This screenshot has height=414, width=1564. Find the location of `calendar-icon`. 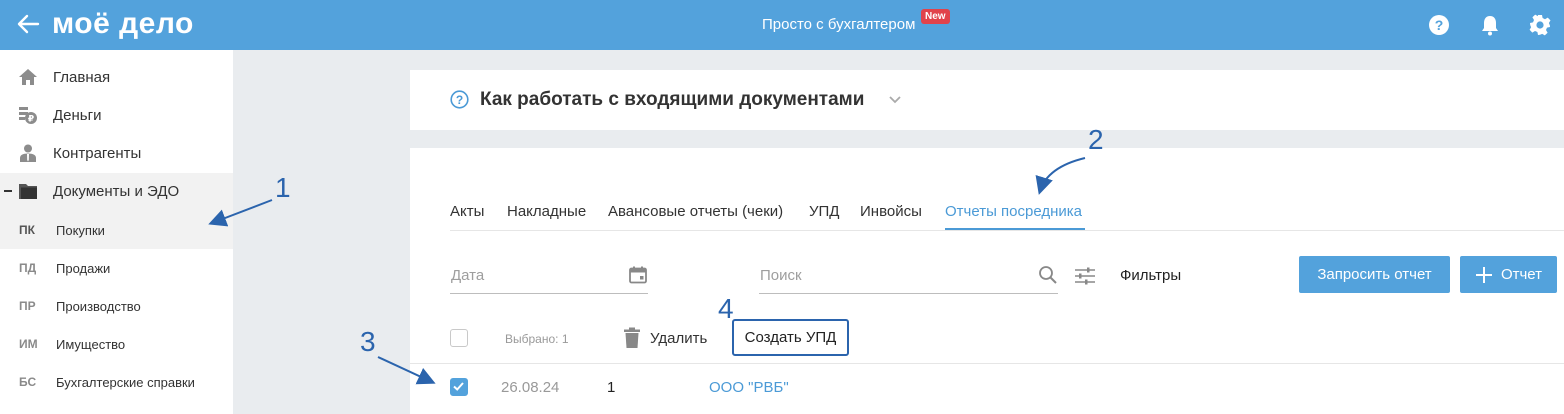

calendar-icon is located at coordinates (638, 275).